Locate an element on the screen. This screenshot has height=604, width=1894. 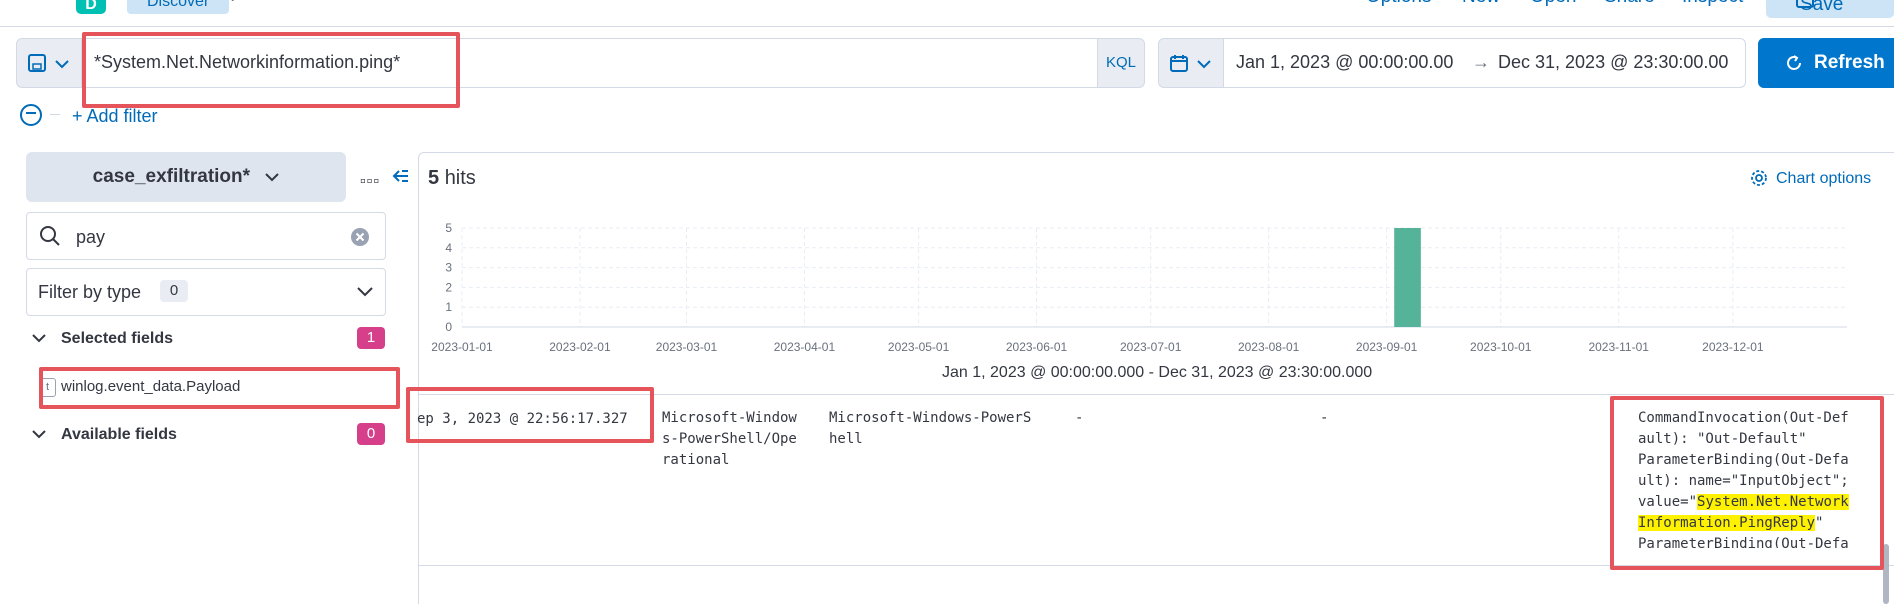
chevron-down-icon: ⌄ is located at coordinates (232, 3).